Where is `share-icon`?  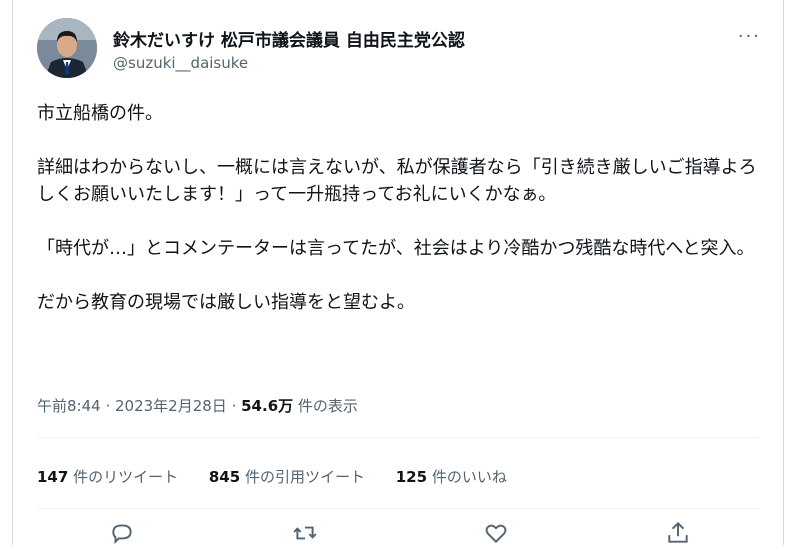
share-icon is located at coordinates (680, 535).